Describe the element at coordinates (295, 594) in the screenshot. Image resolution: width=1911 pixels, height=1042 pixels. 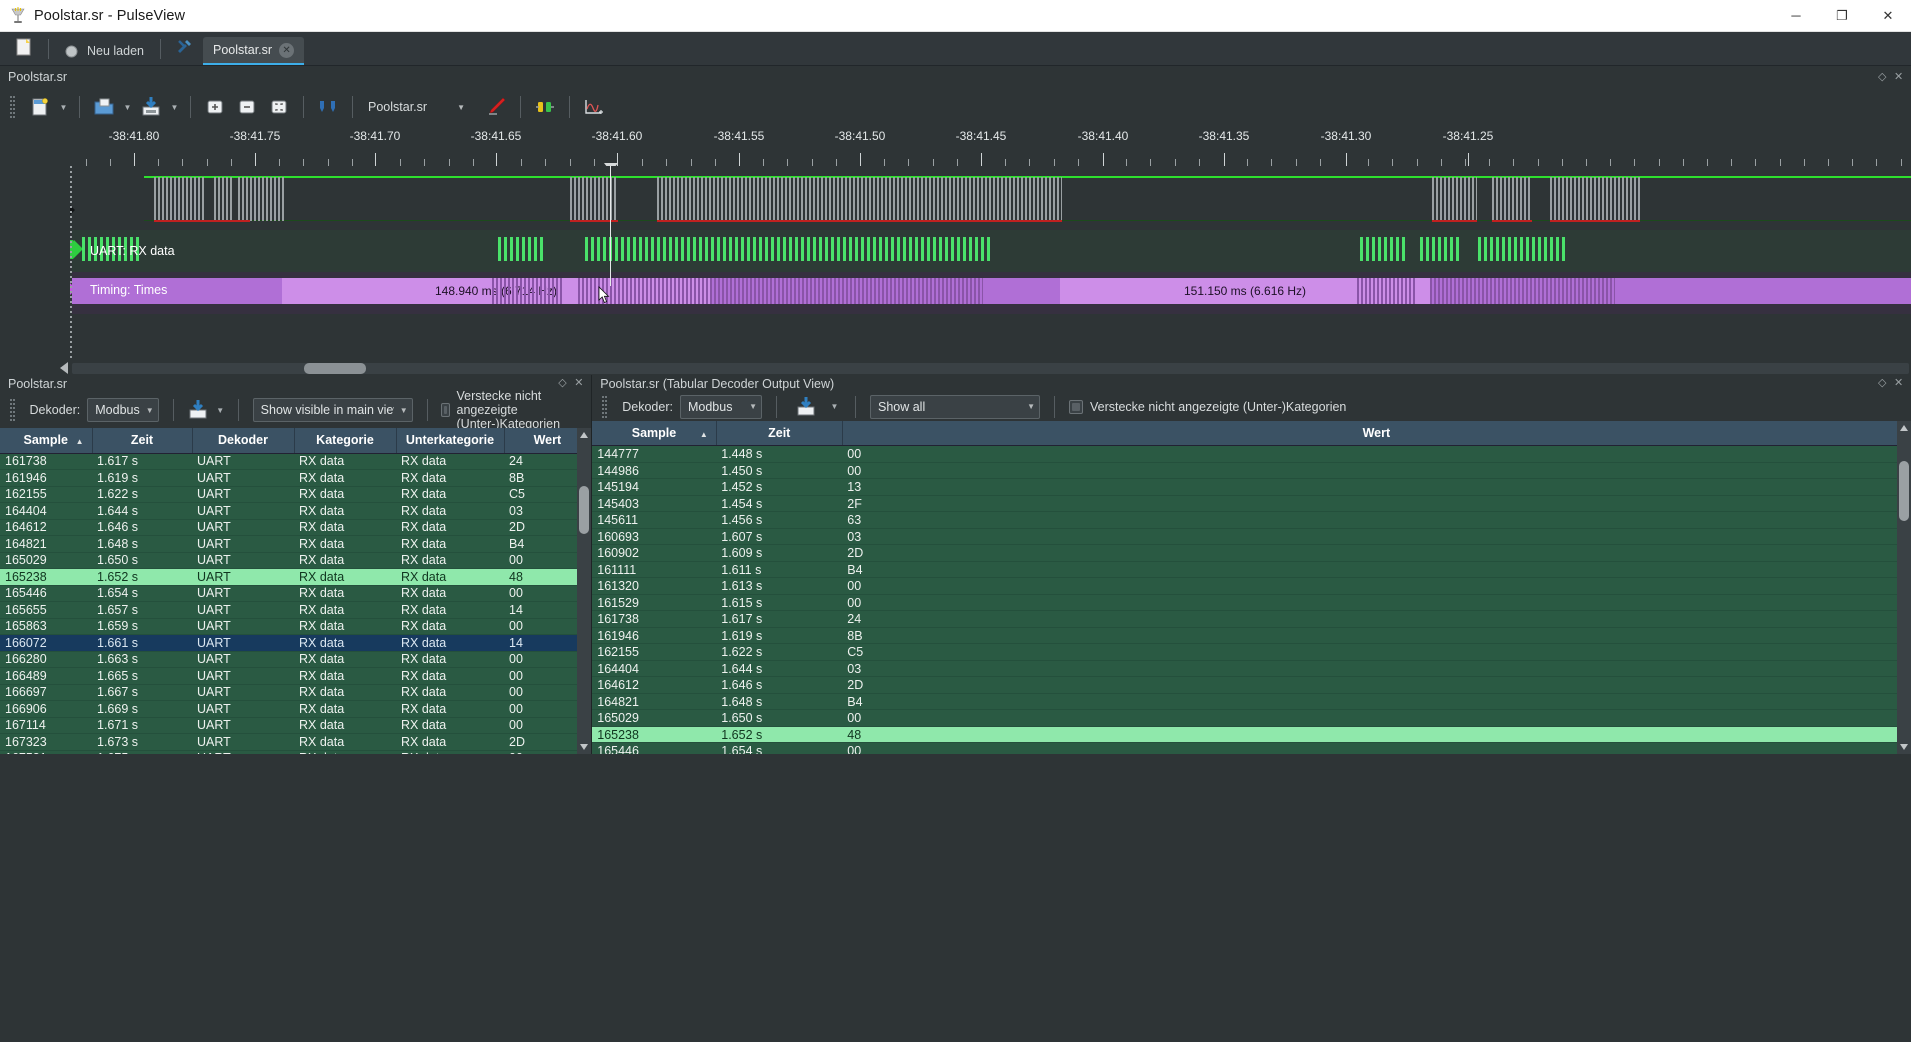
I see `table-row: 165446 1.654 s UART RX data RX data 00` at that location.